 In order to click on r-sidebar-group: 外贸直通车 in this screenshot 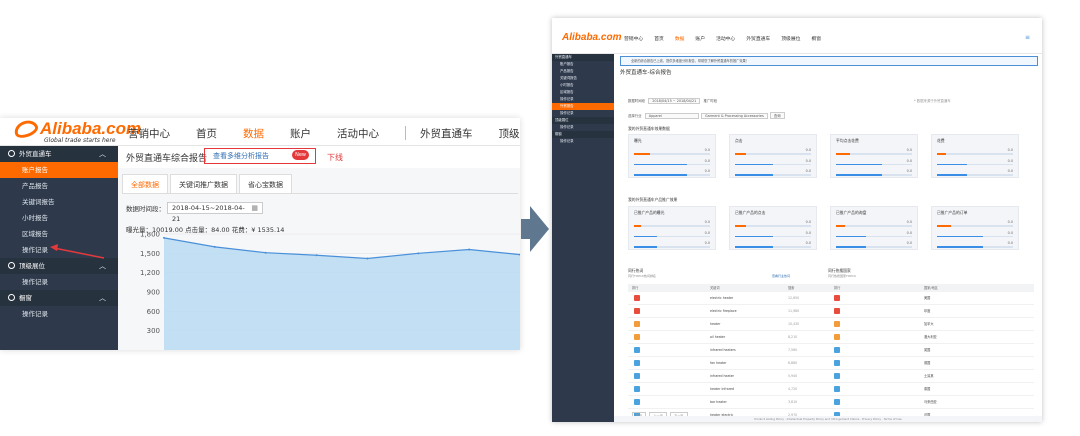, I will do `click(583, 57)`.